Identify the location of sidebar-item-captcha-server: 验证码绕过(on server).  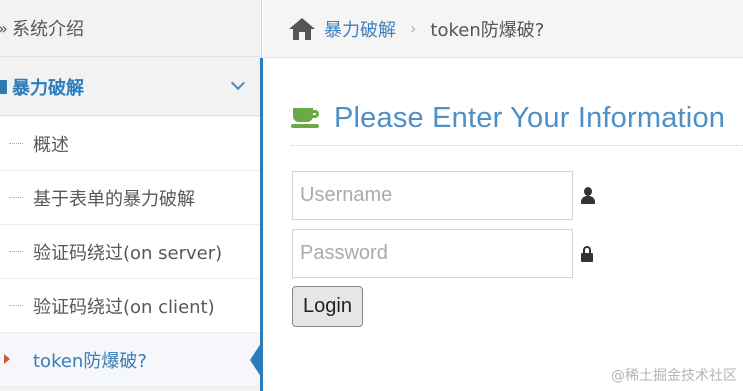
(130, 252).